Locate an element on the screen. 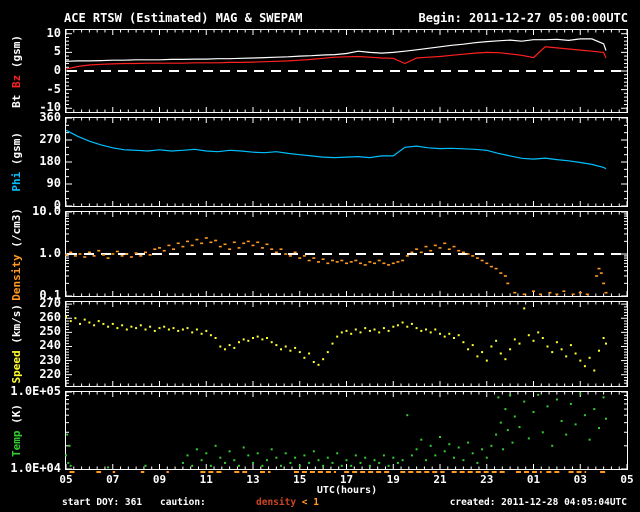 This screenshot has width=640, height=512. temp-axis-title: Temp (K) is located at coordinates (16, 430).